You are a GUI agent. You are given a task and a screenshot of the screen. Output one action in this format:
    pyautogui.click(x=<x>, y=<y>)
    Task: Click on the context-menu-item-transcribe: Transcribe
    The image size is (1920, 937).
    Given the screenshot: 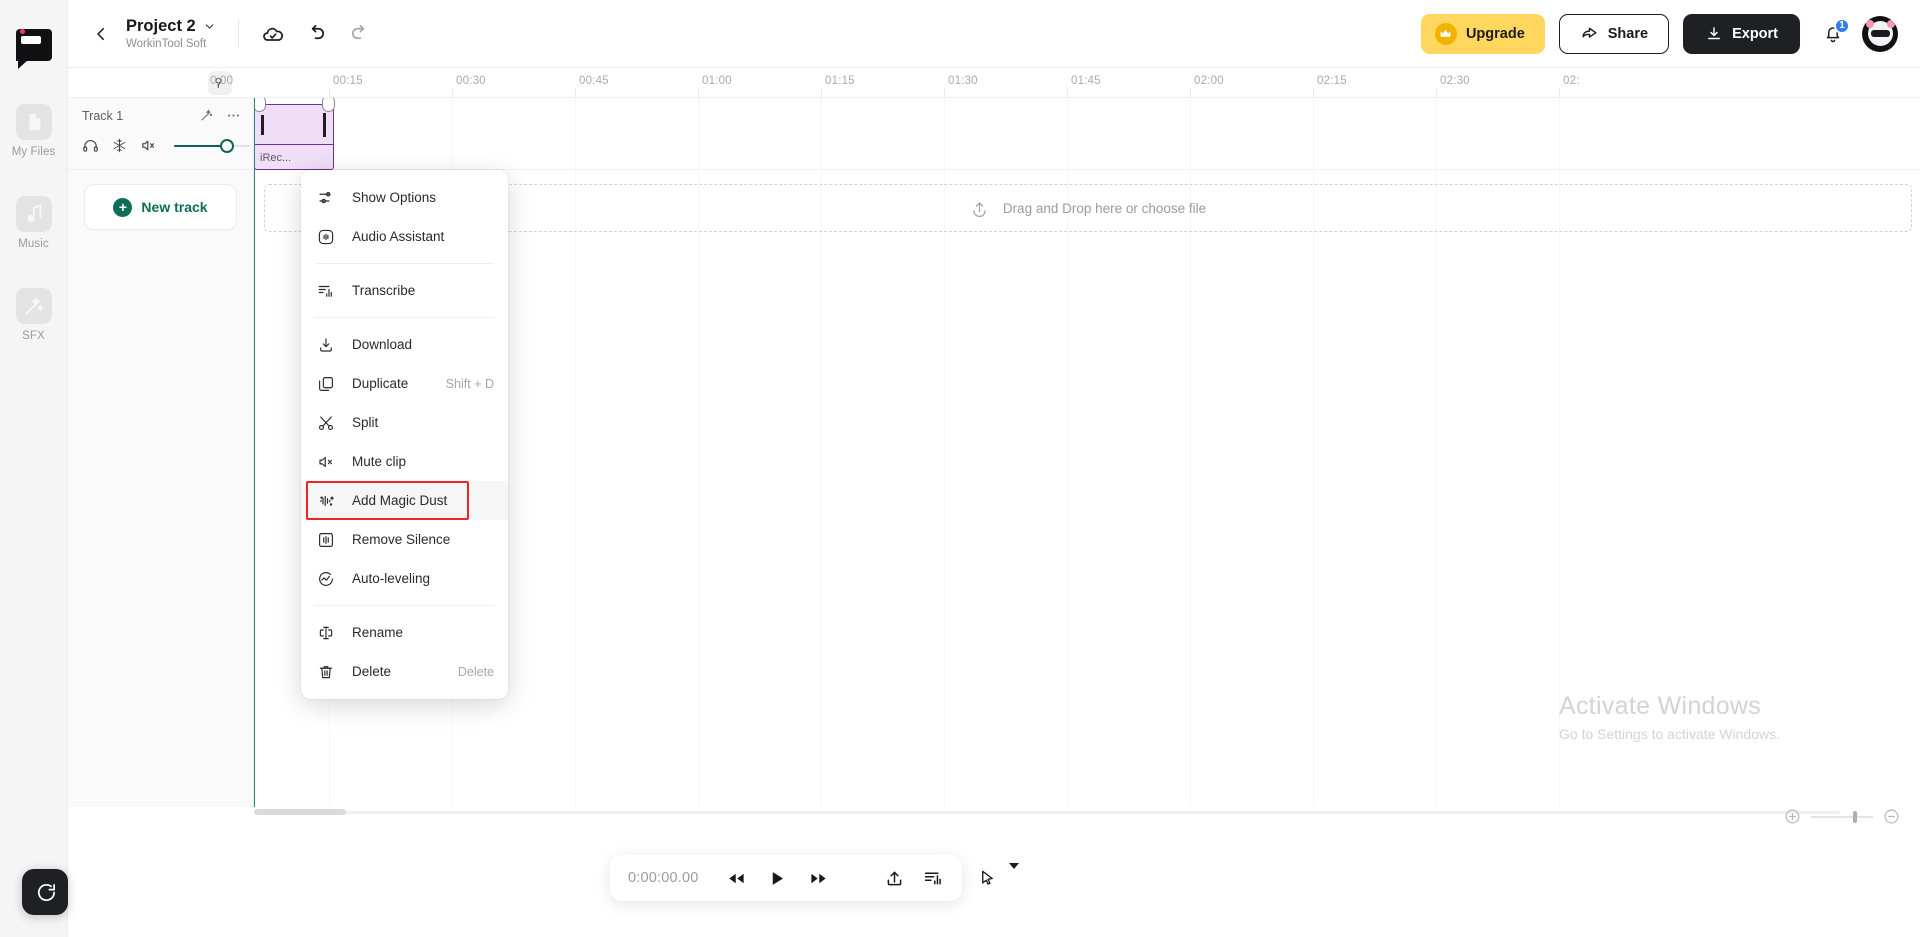 What is the action you would take?
    pyautogui.click(x=404, y=290)
    